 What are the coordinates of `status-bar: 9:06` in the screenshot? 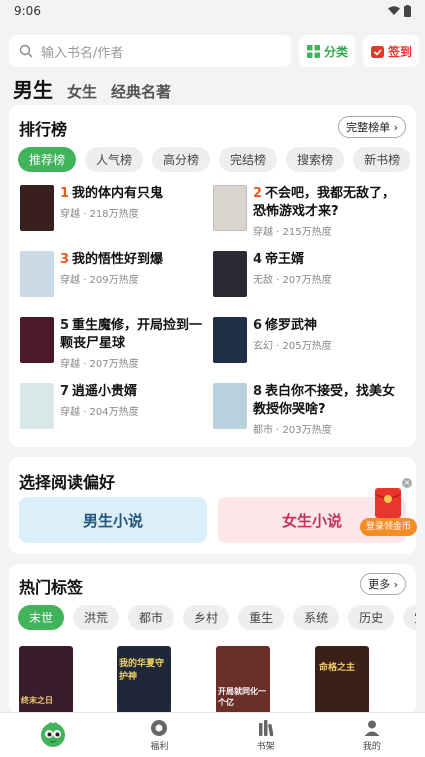 It's located at (212, 11).